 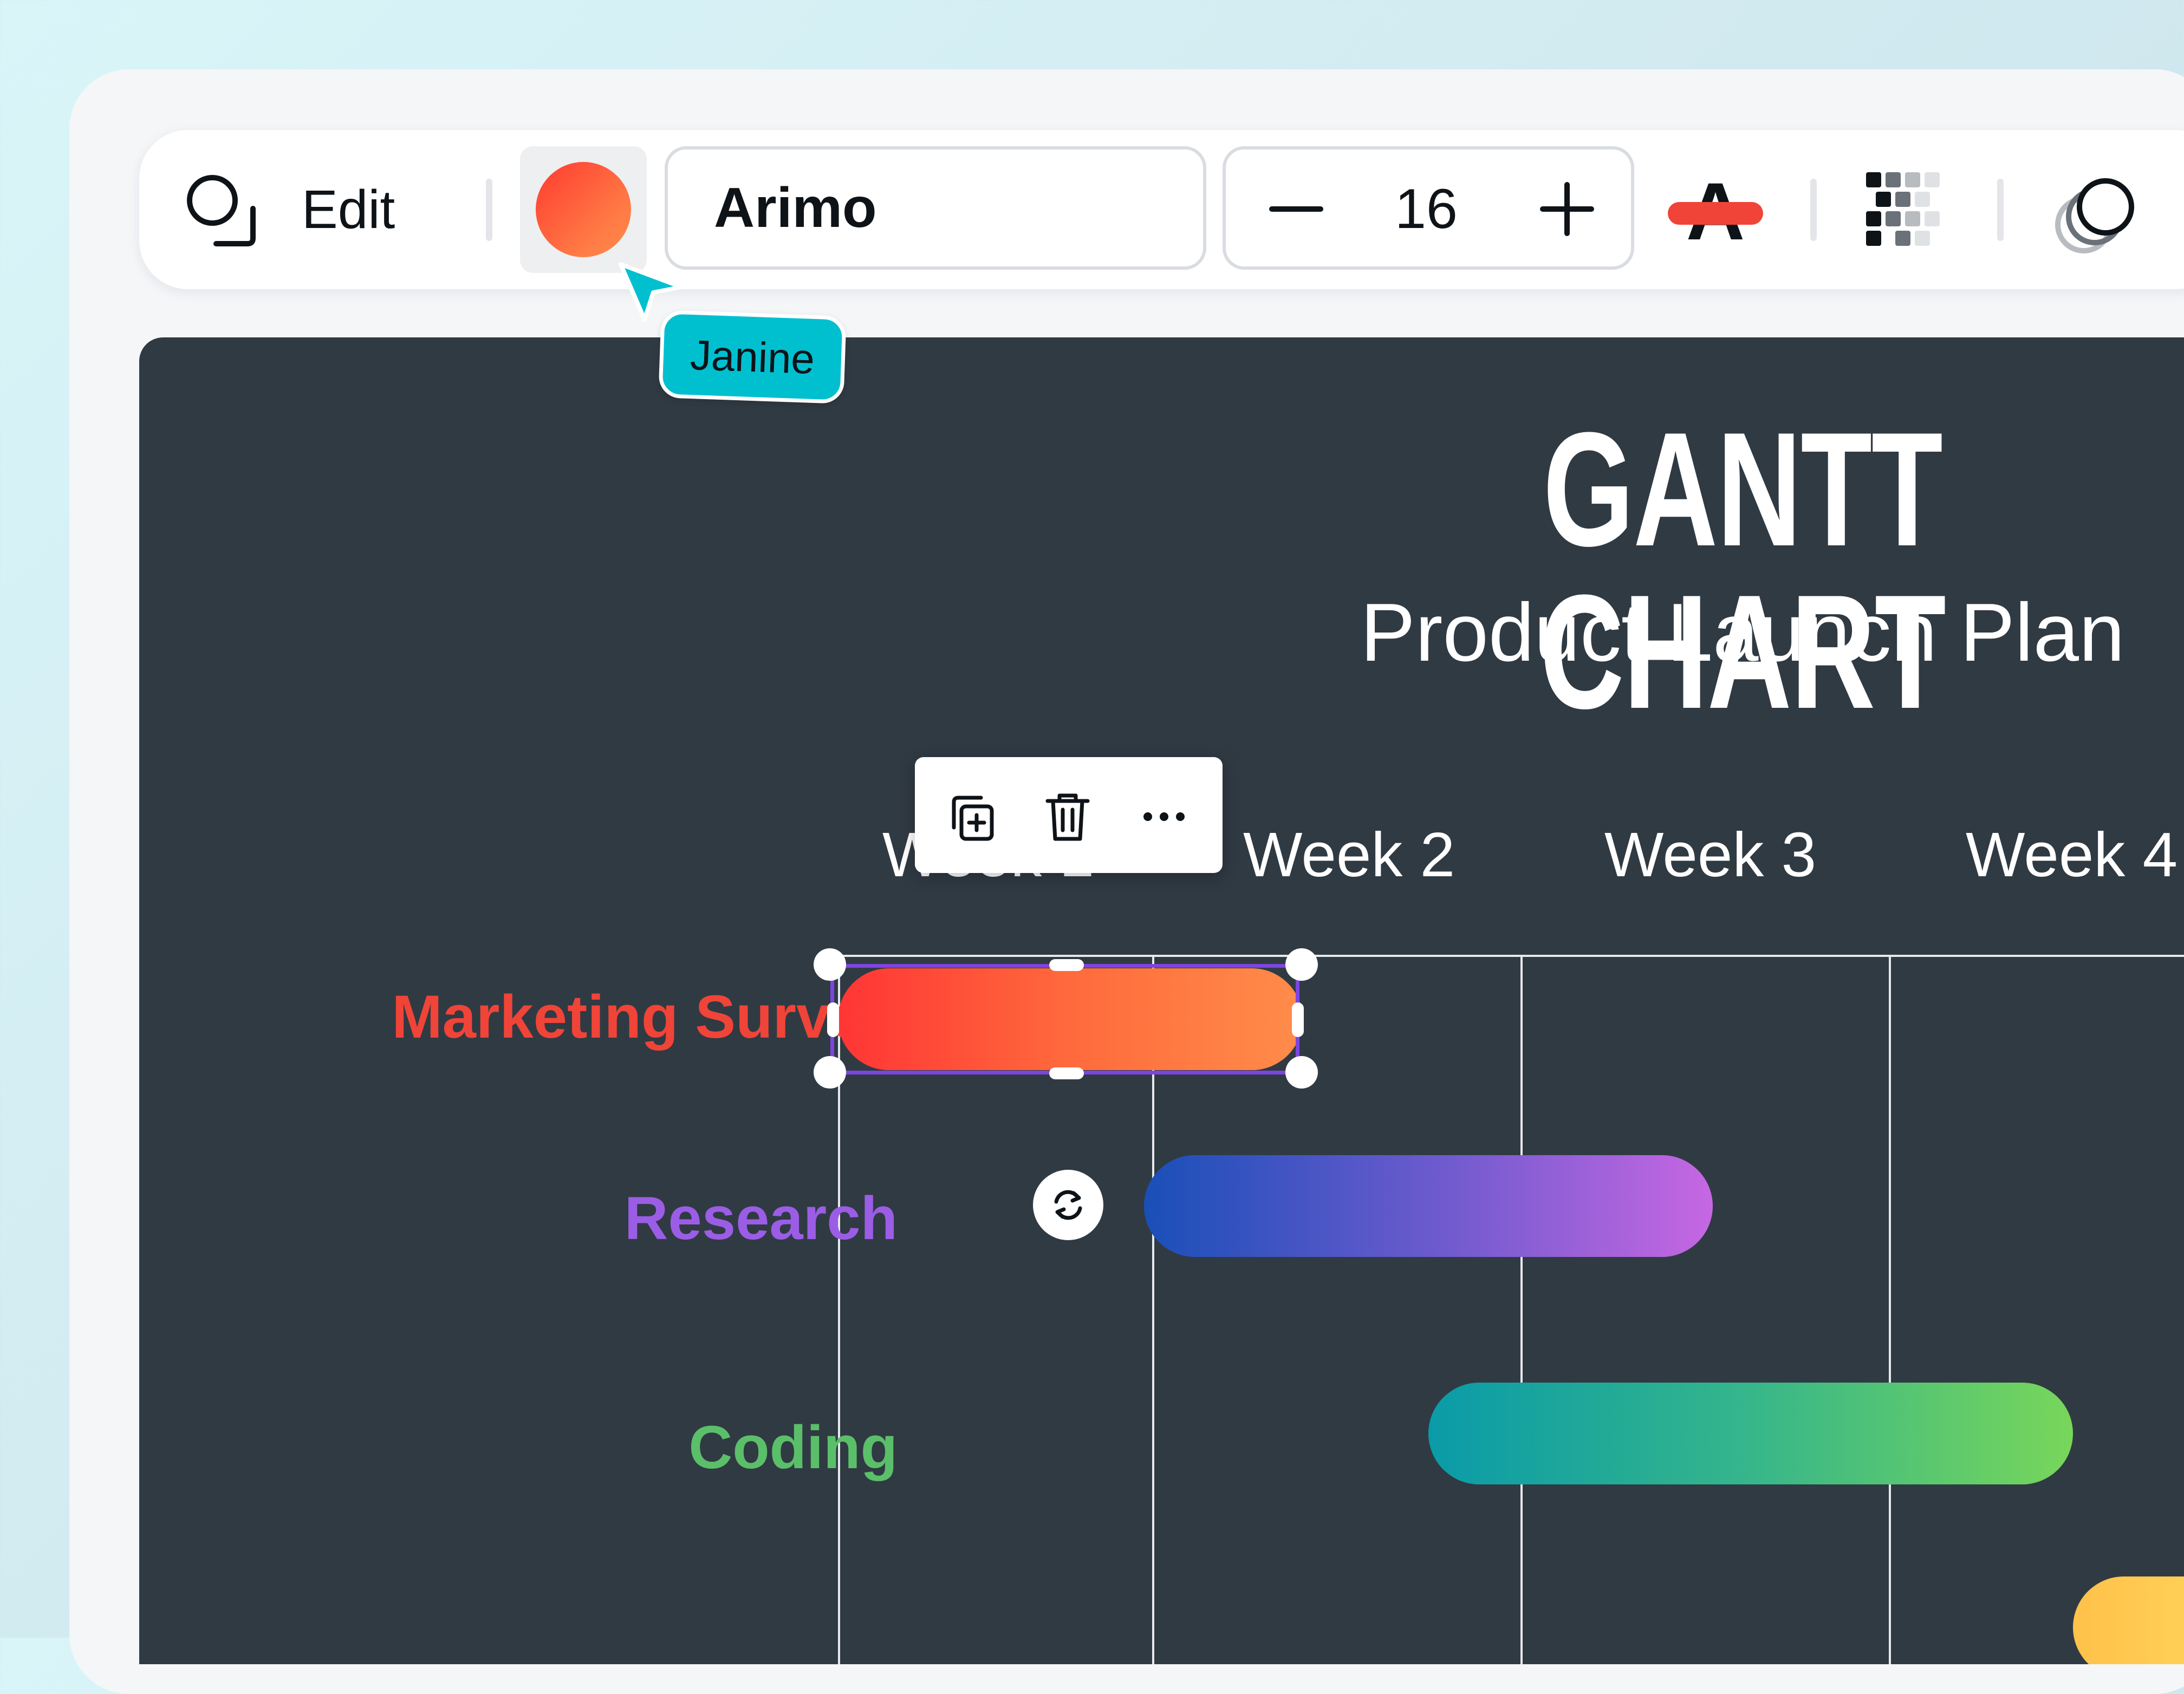 I want to click on chart-title: GANTT CHART, so click(x=1743, y=570).